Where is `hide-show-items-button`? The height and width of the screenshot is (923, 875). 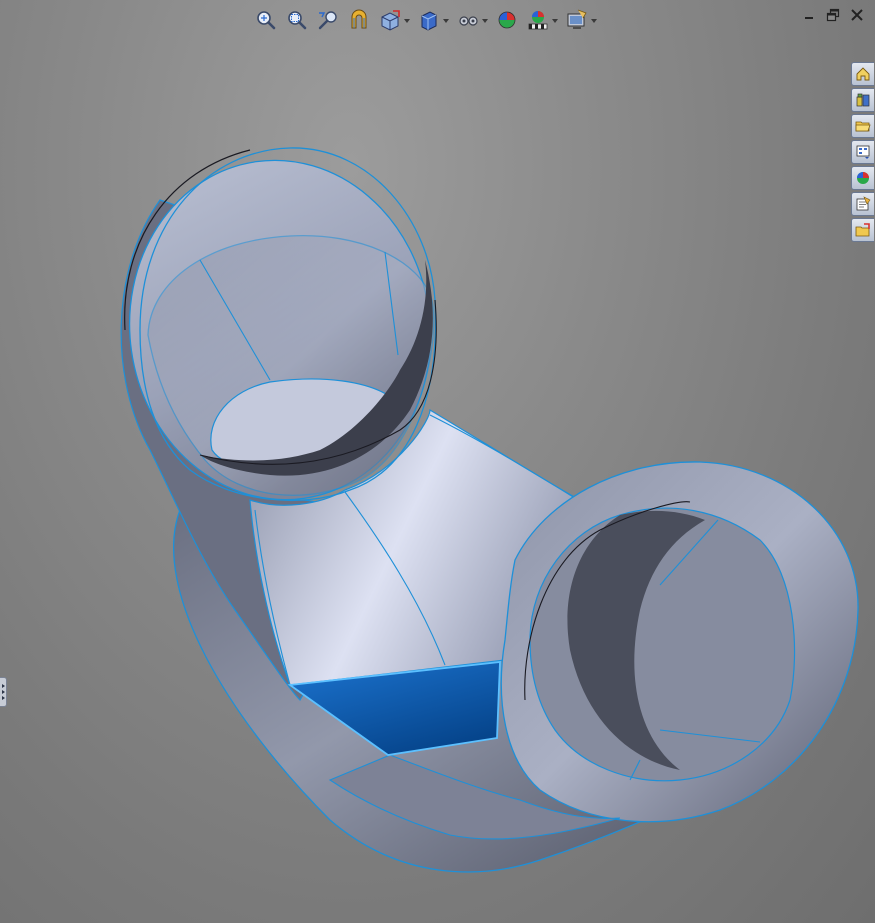
hide-show-items-button is located at coordinates (472, 20).